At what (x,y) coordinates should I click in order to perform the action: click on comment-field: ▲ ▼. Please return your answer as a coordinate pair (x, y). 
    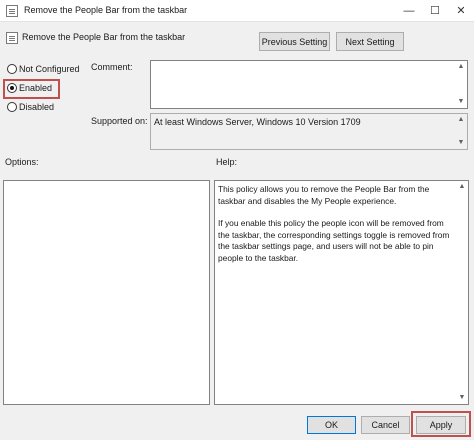
    Looking at the image, I should click on (309, 84).